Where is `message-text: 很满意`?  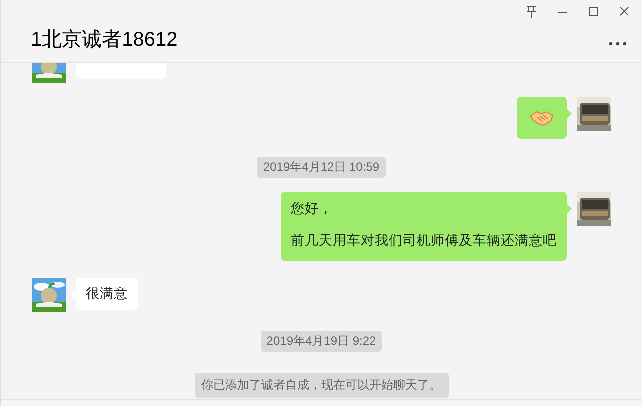
message-text: 很满意 is located at coordinates (107, 294).